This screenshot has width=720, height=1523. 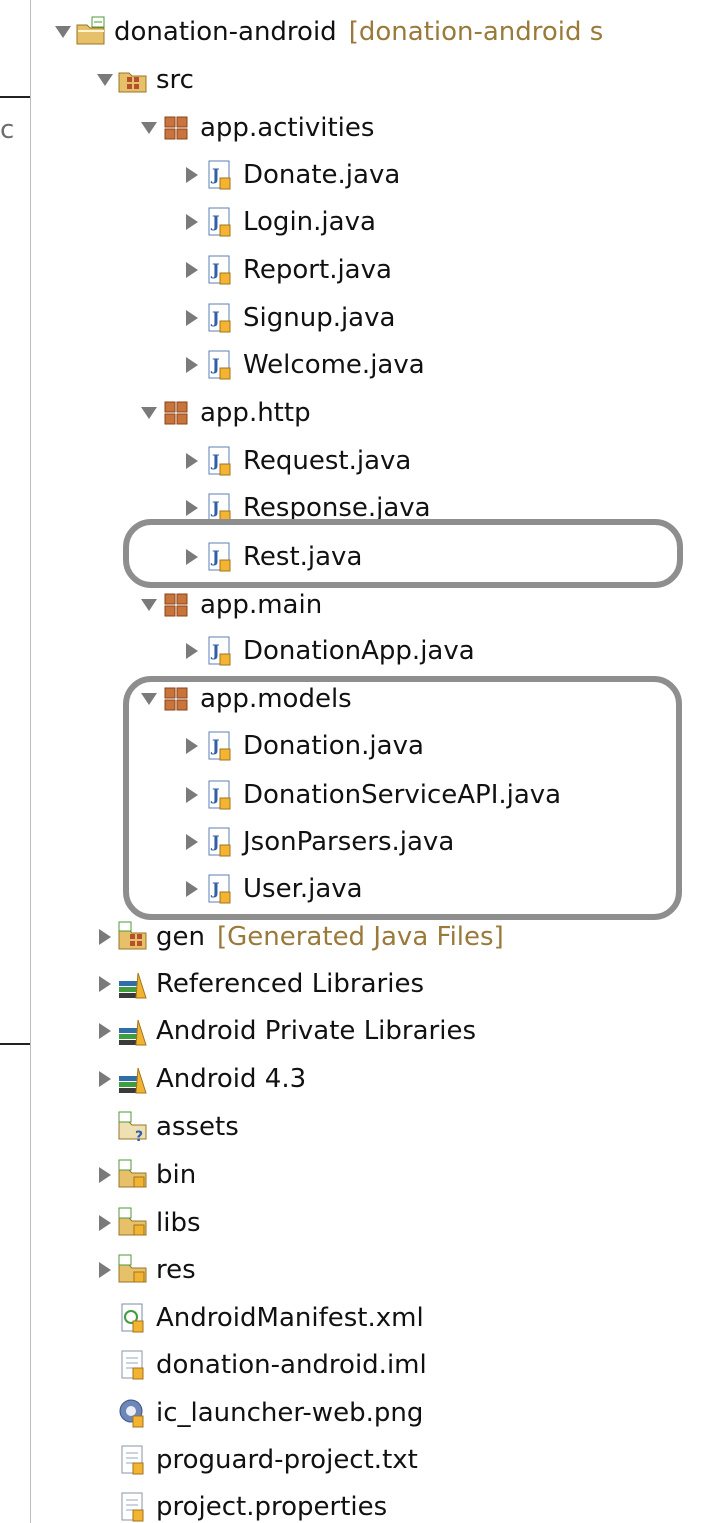 What do you see at coordinates (375, 80) in the screenshot?
I see `tree-item: src` at bounding box center [375, 80].